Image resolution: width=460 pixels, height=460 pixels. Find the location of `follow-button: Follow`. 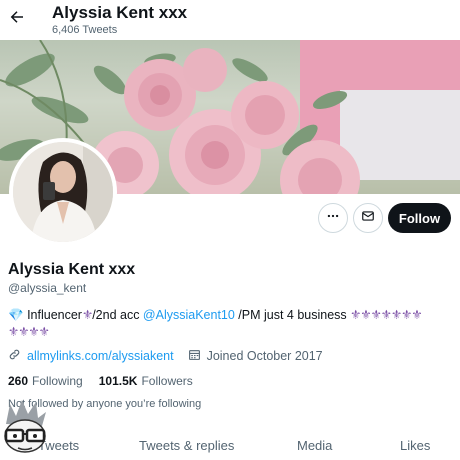

follow-button: Follow is located at coordinates (419, 218).